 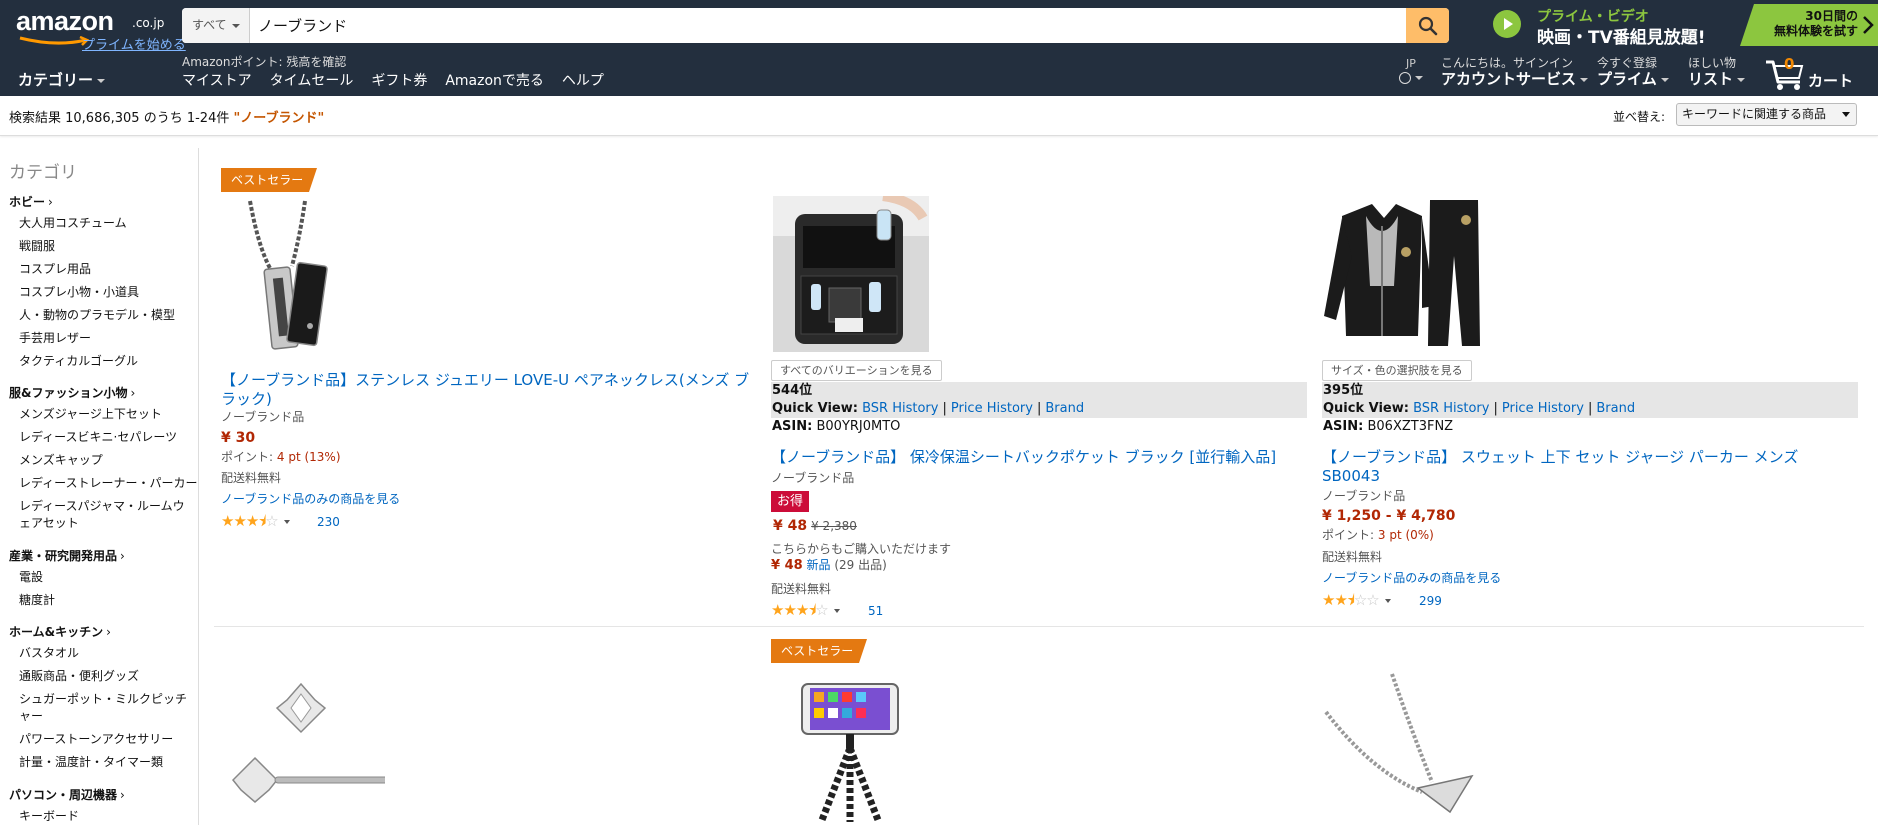 What do you see at coordinates (399, 80) in the screenshot?
I see `nav-link-giftcards: ギフト券` at bounding box center [399, 80].